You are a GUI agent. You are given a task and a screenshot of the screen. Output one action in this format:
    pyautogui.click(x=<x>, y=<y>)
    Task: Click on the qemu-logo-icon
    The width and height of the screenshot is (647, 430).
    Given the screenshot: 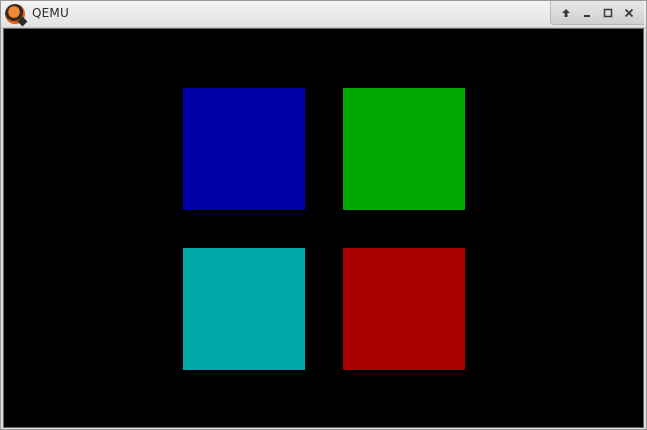 What is the action you would take?
    pyautogui.click(x=15, y=14)
    